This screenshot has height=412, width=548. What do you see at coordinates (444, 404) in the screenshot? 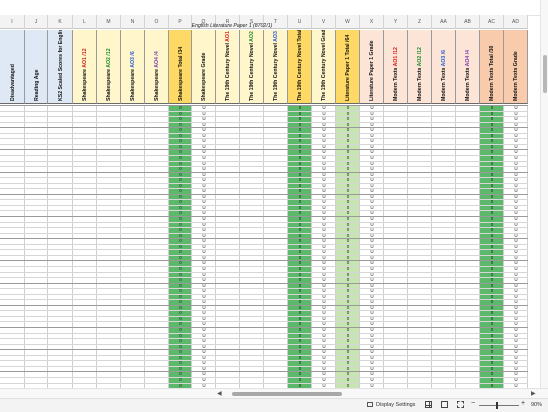
I see `page-layout-icon` at bounding box center [444, 404].